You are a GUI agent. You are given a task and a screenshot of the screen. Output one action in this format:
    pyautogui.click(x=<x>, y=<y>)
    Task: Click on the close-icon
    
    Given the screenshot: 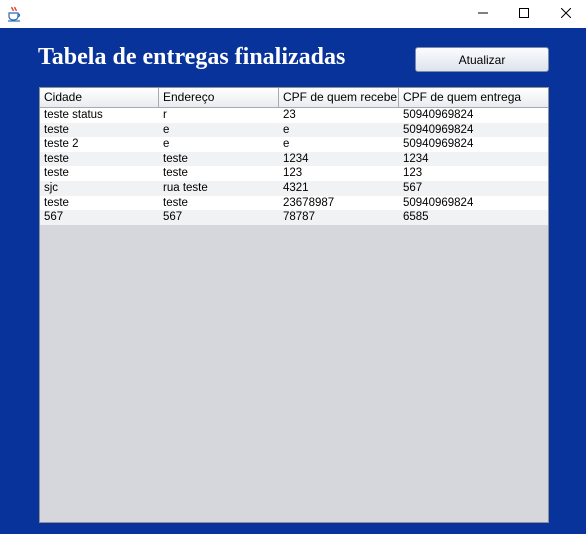 What is the action you would take?
    pyautogui.click(x=566, y=14)
    